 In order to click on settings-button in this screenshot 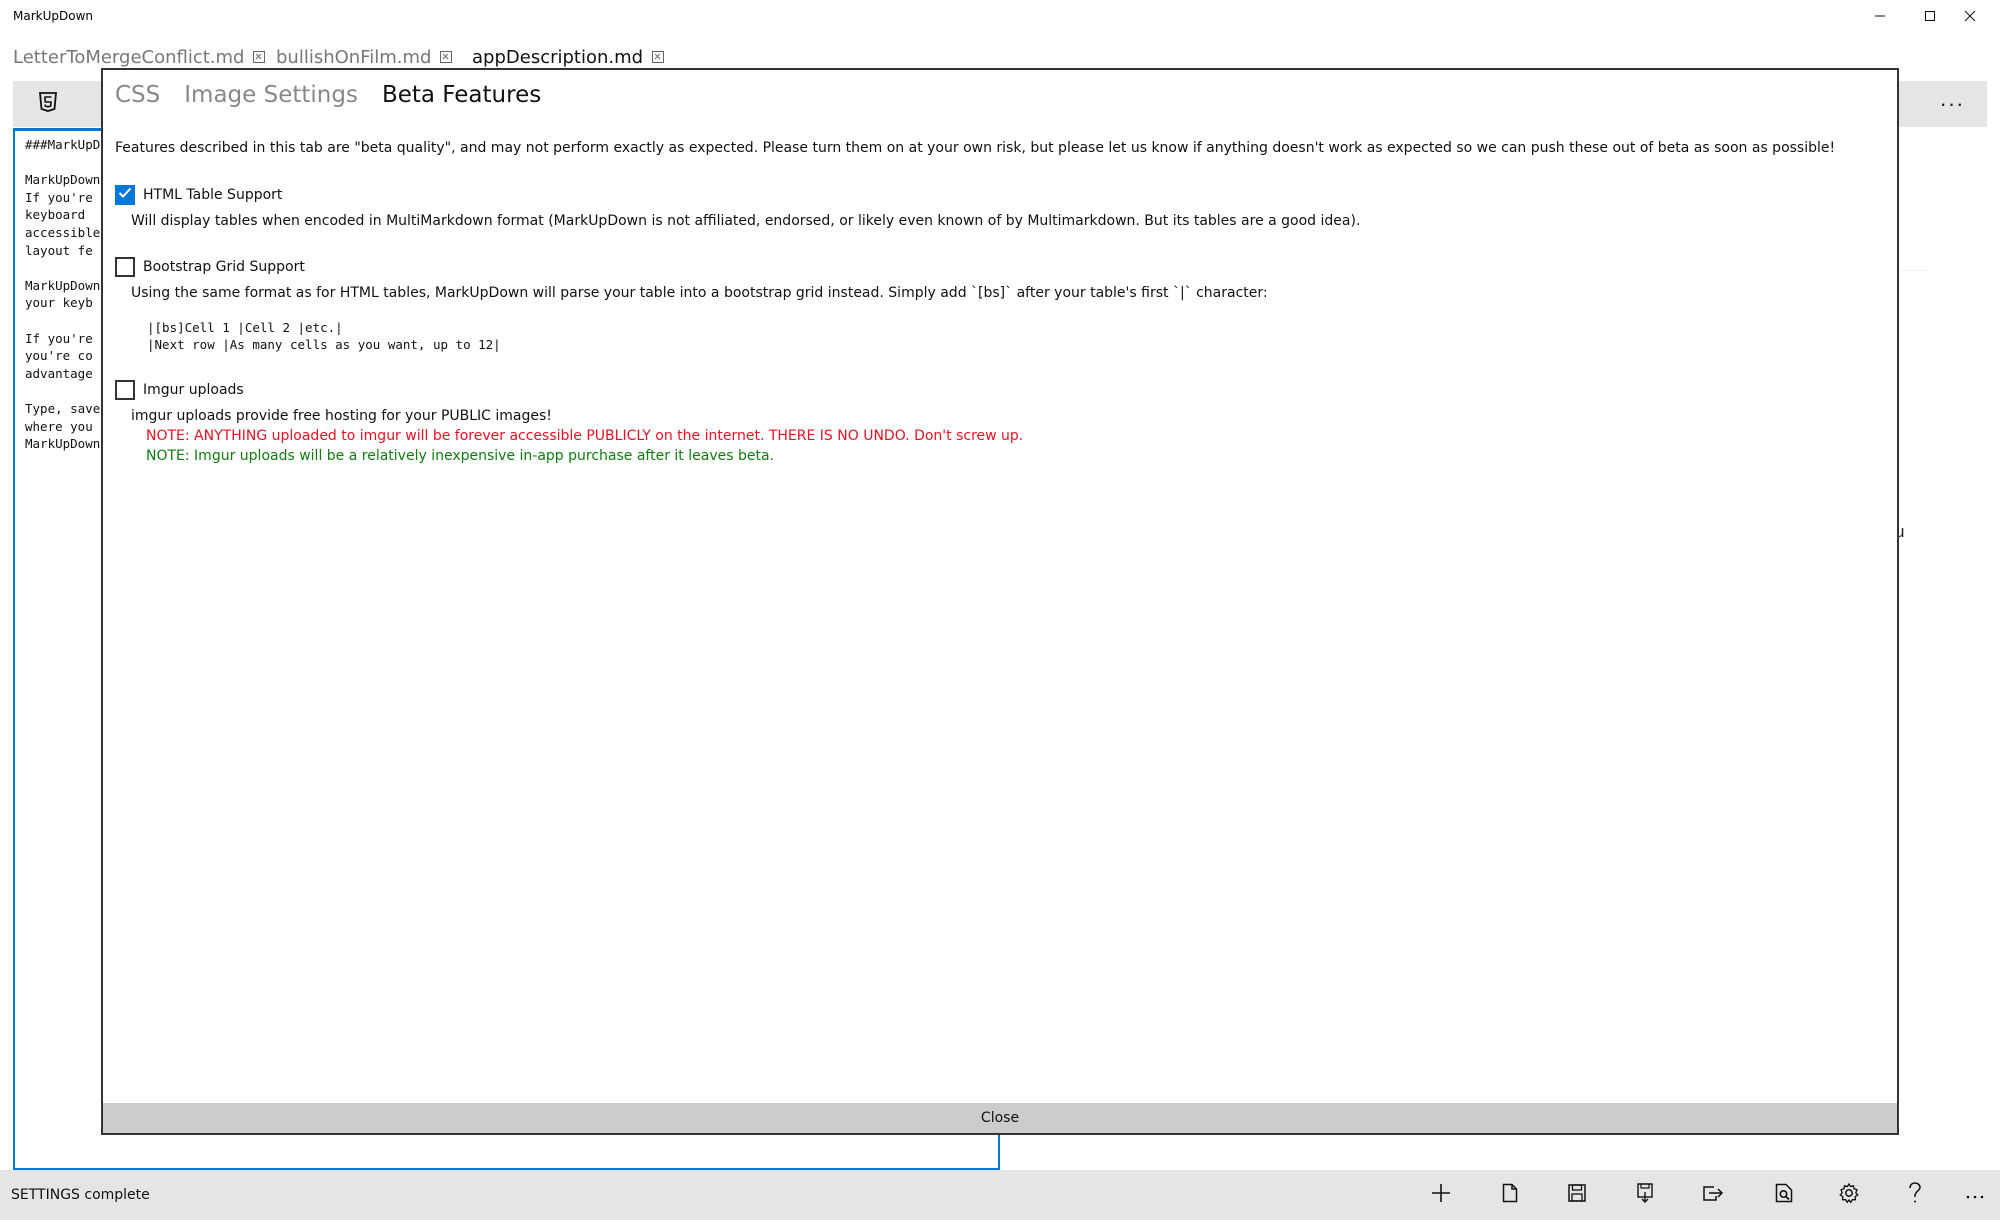, I will do `click(1849, 1195)`.